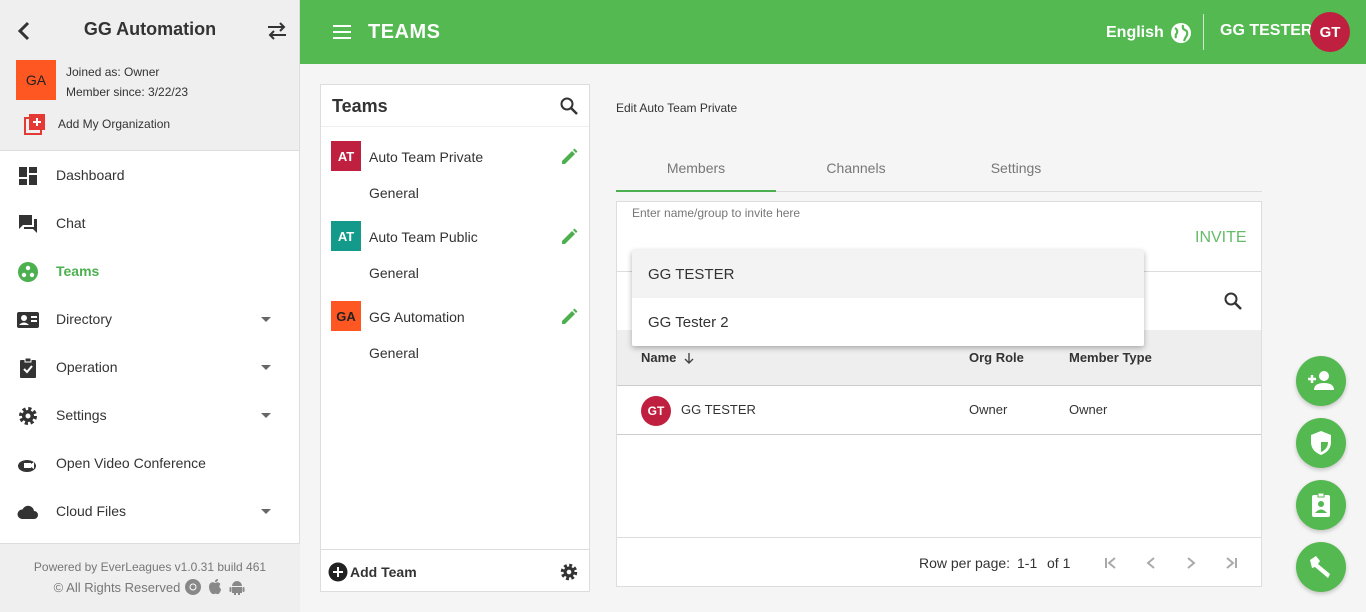 The width and height of the screenshot is (1366, 612). I want to click on teams-panel-header: Teams, so click(455, 106).